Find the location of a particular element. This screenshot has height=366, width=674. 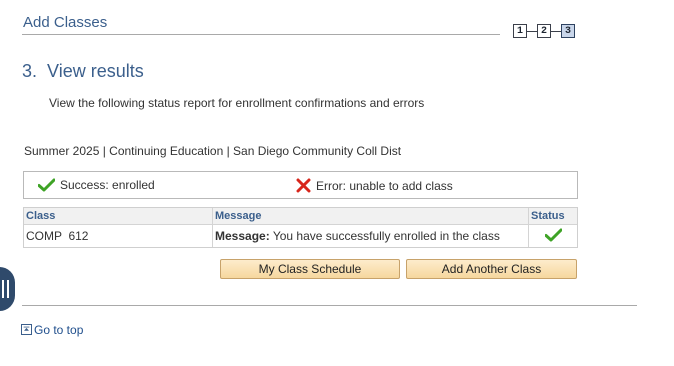

title-divider is located at coordinates (261, 34).